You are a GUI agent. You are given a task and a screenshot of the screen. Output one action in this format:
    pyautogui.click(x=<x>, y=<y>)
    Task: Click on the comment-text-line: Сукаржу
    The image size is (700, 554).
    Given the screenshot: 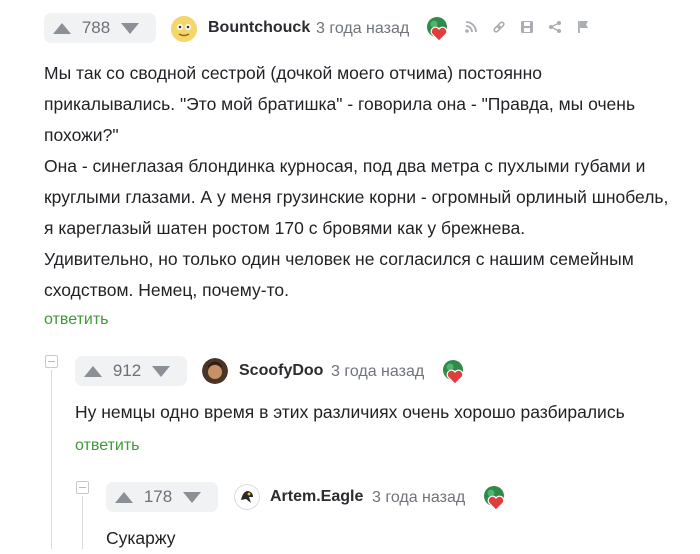 What is the action you would take?
    pyautogui.click(x=141, y=538)
    